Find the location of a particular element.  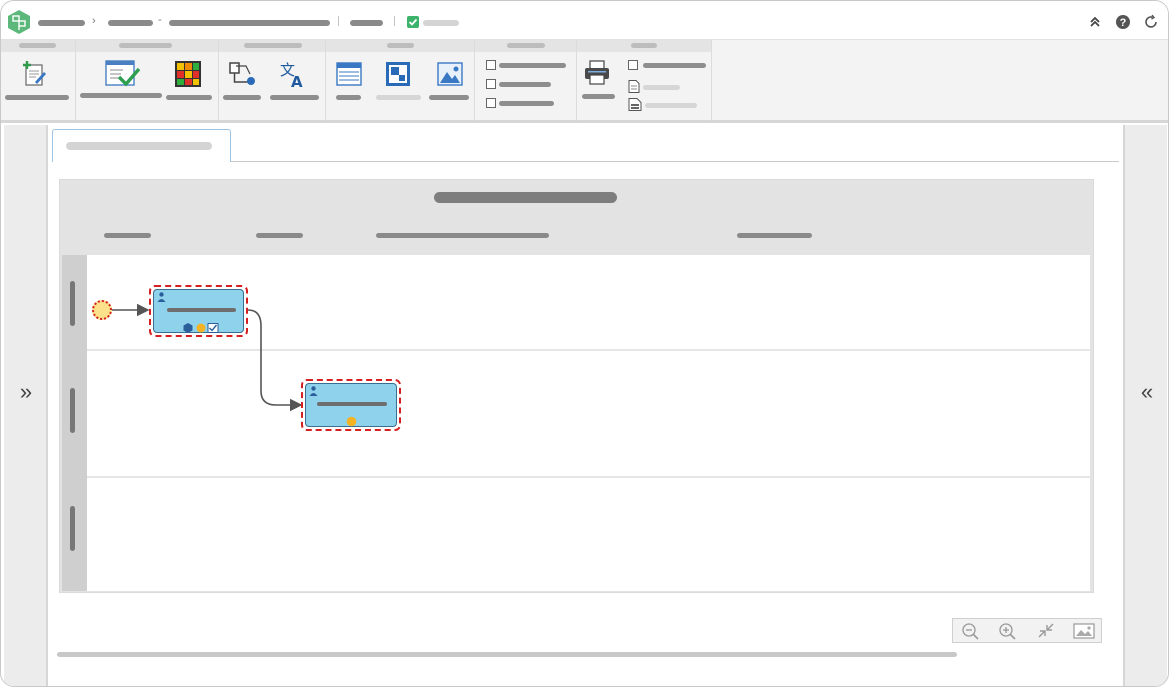

flow-connector-icon is located at coordinates (242, 74).